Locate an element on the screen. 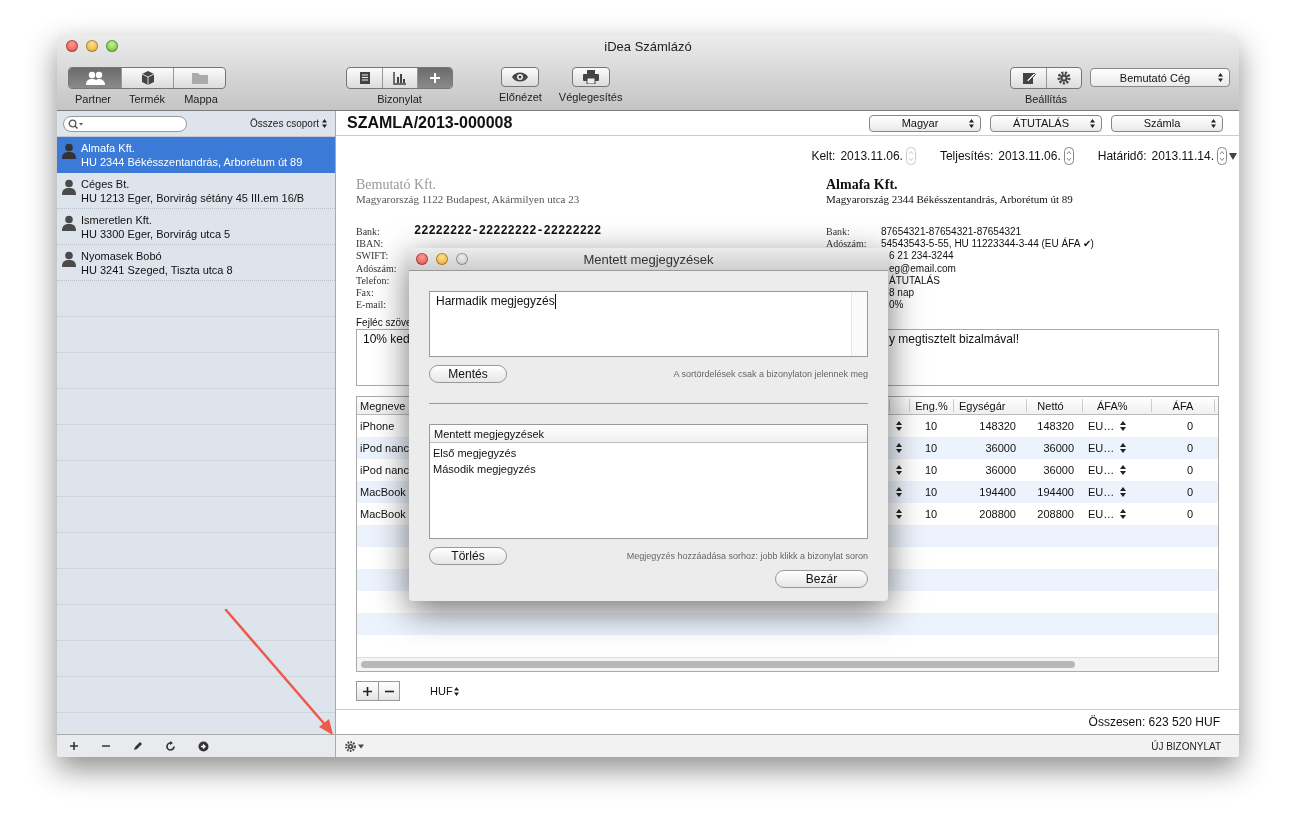 The width and height of the screenshot is (1296, 837). add-icon is located at coordinates (74, 746).